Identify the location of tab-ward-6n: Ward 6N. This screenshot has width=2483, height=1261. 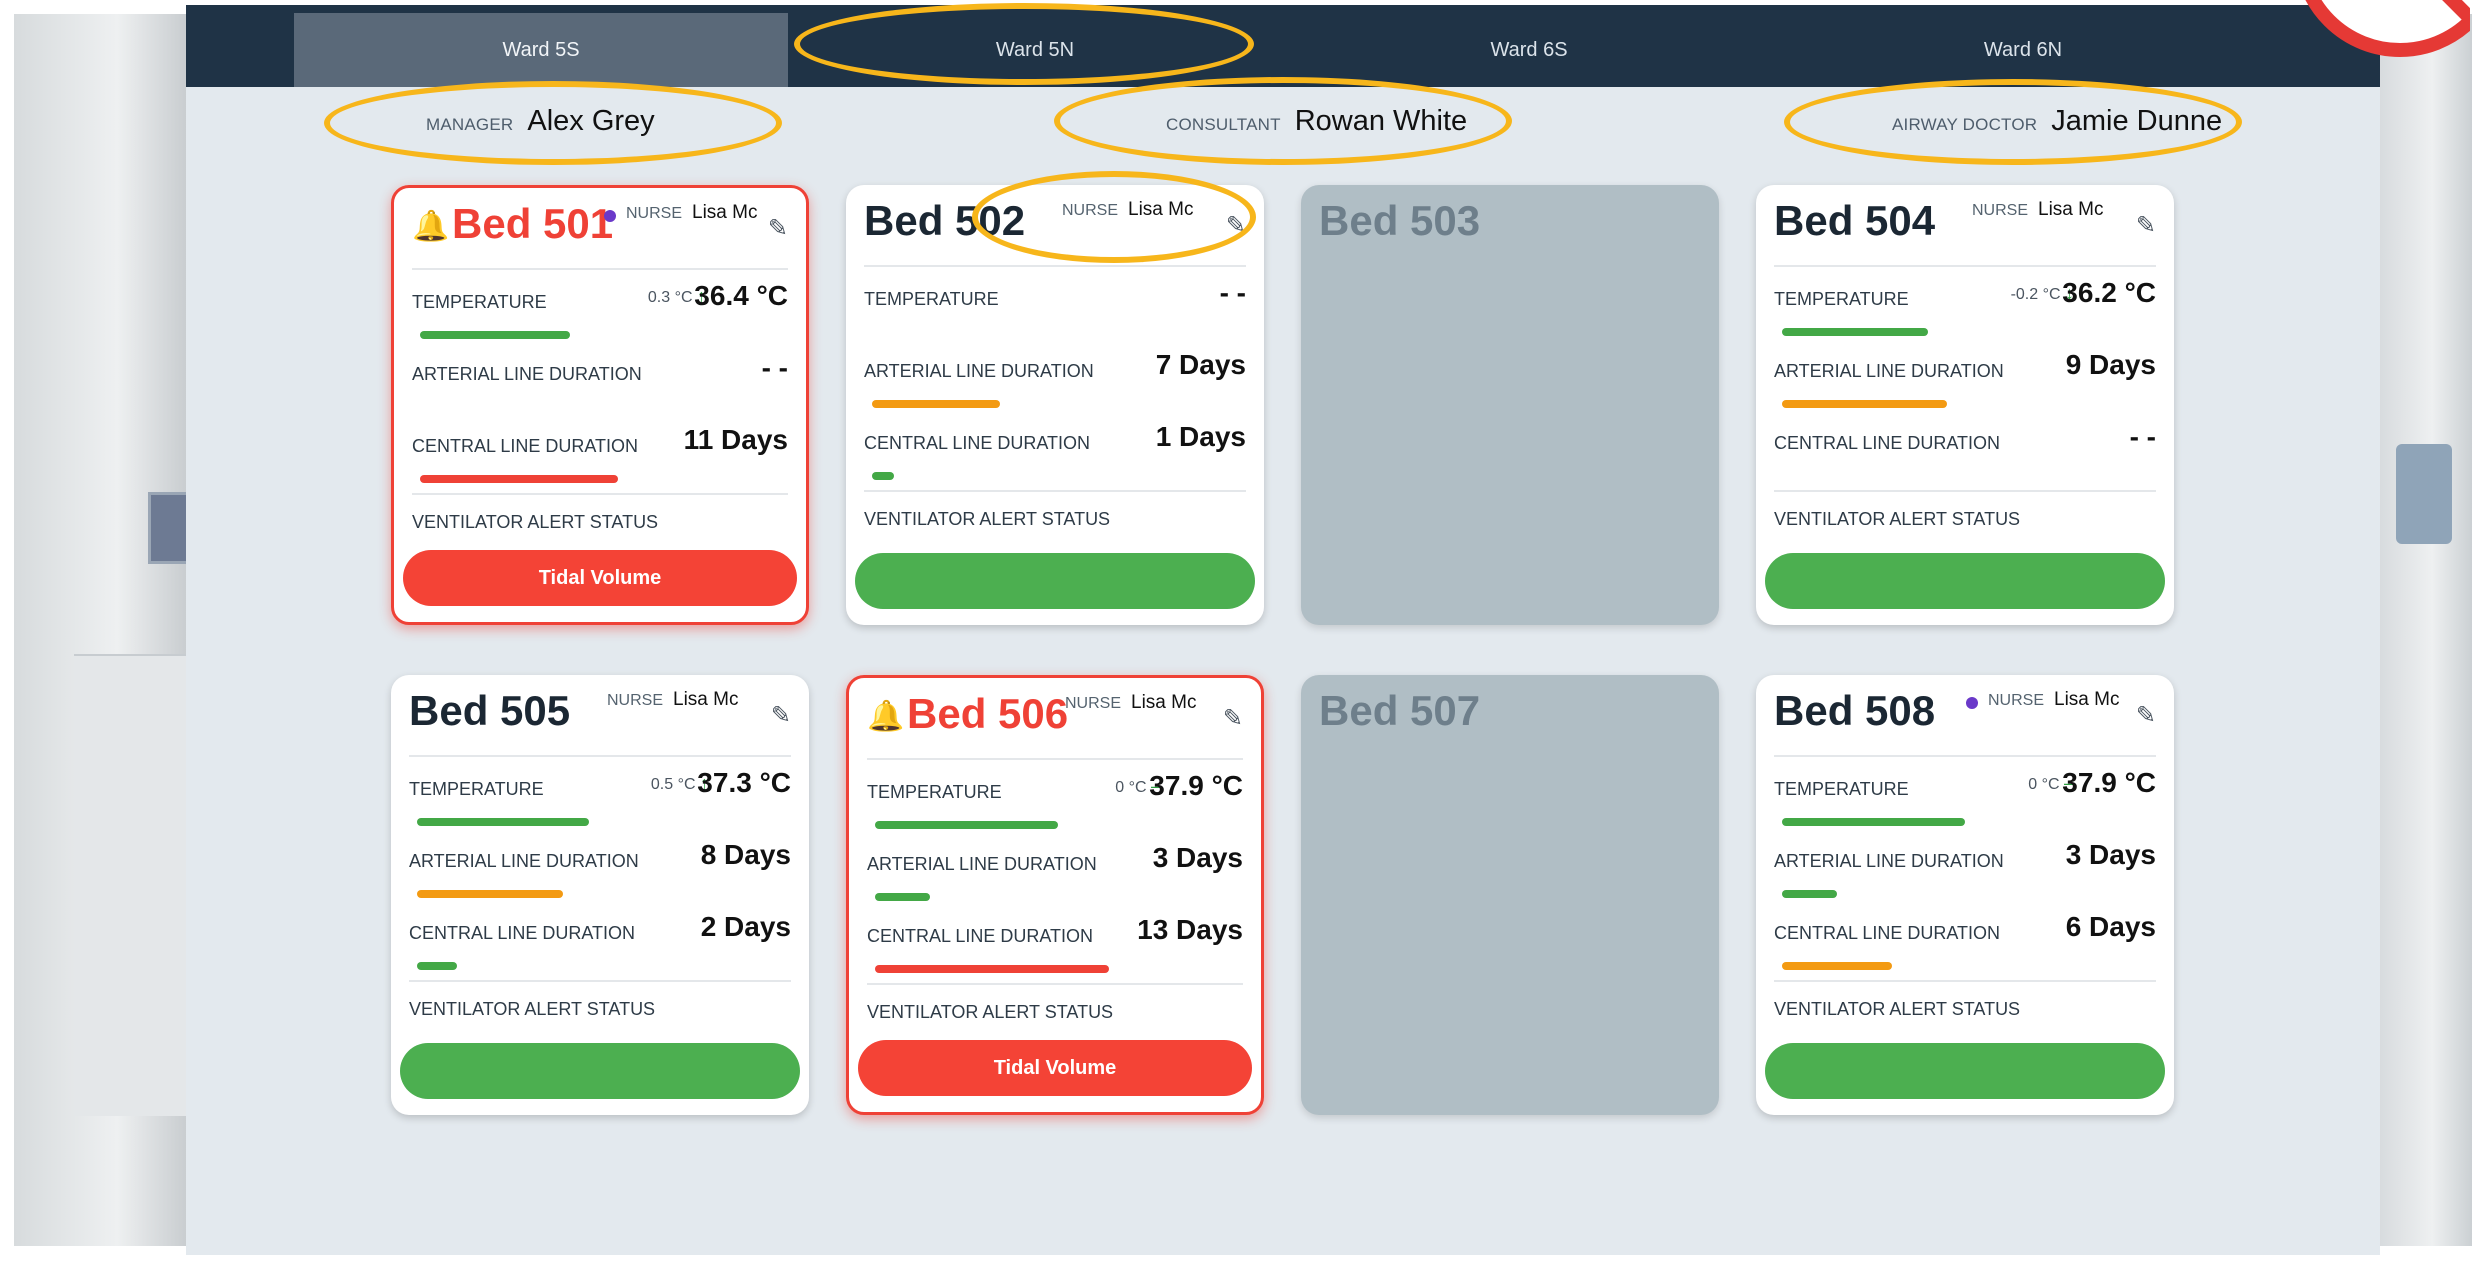
(2023, 50).